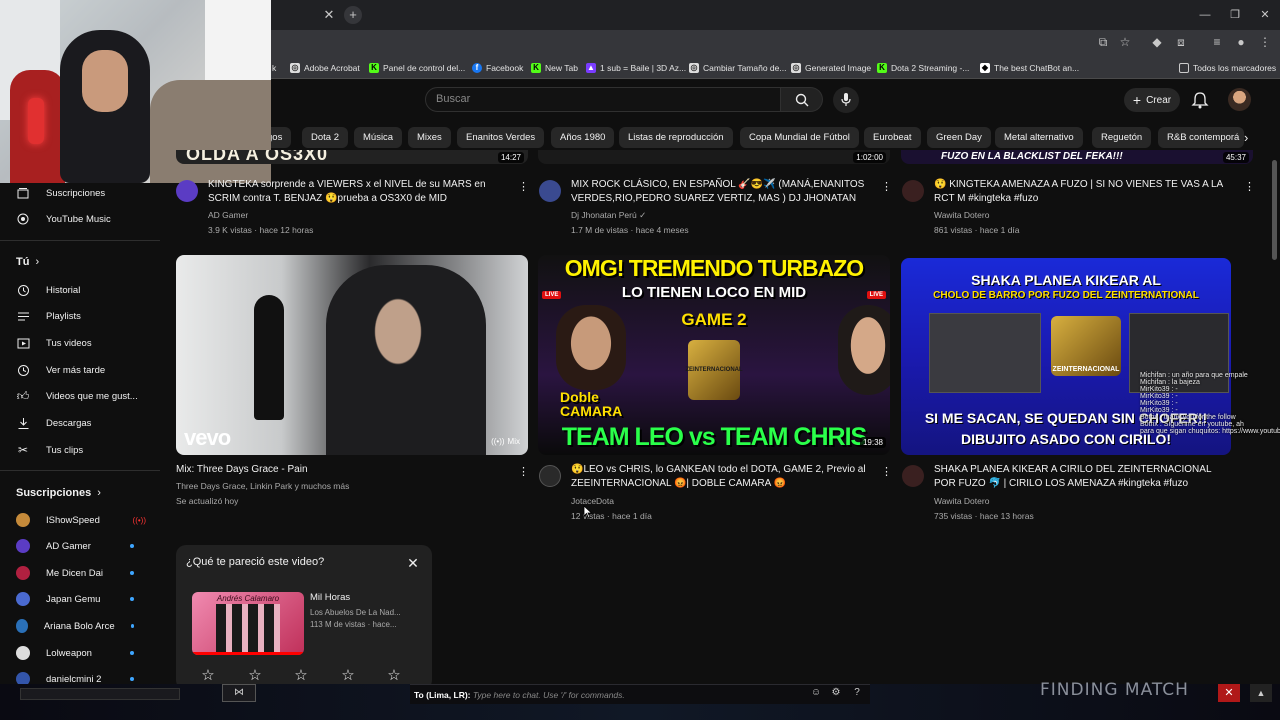 This screenshot has height=720, width=1280. What do you see at coordinates (75, 626) in the screenshot?
I see `sidebar-sub-ariana: Ariana Bolo Arce` at bounding box center [75, 626].